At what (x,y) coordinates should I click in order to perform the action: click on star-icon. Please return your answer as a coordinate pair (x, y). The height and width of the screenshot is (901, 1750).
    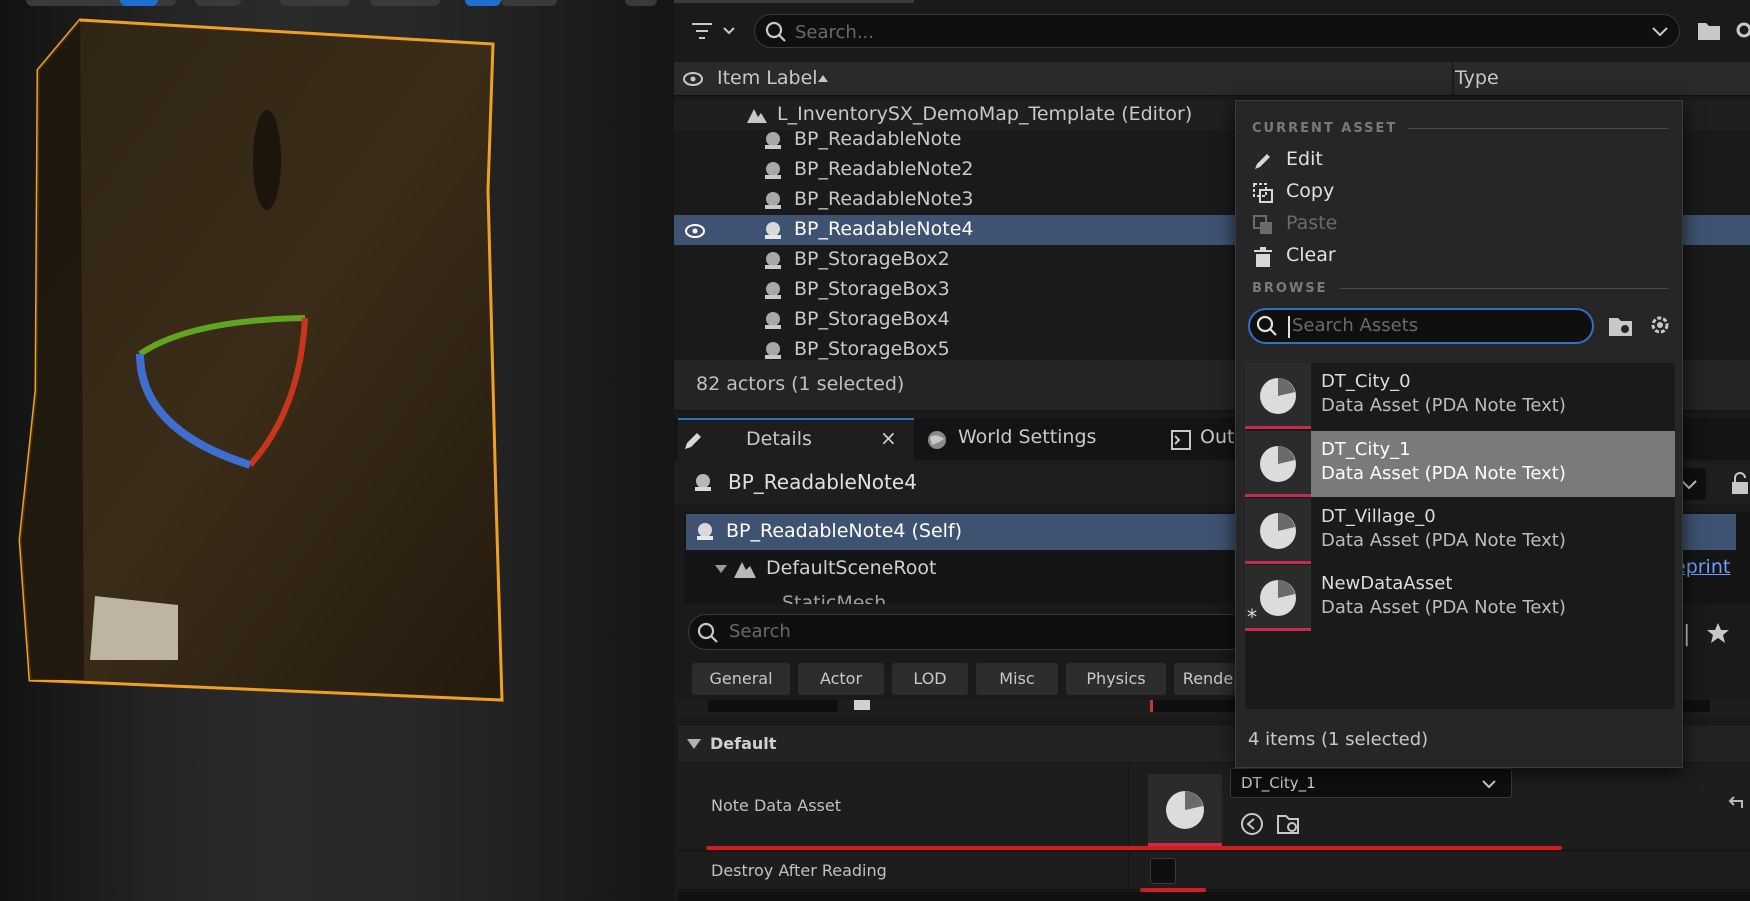
    Looking at the image, I should click on (1718, 633).